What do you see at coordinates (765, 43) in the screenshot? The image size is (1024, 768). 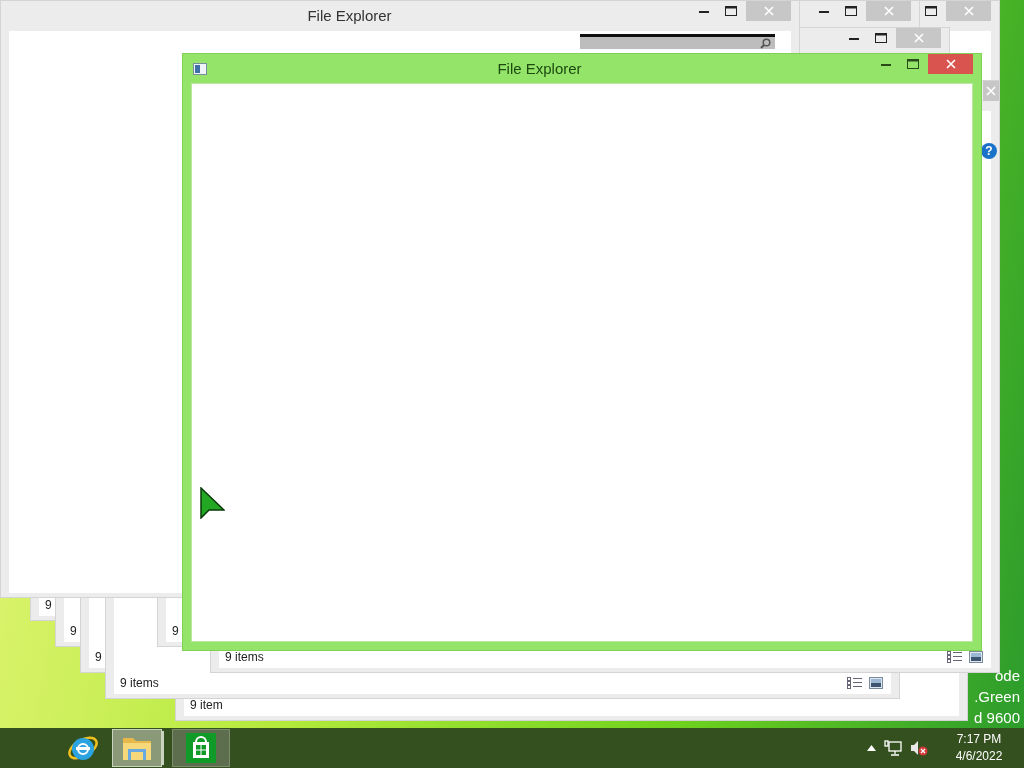 I see `search-icon` at bounding box center [765, 43].